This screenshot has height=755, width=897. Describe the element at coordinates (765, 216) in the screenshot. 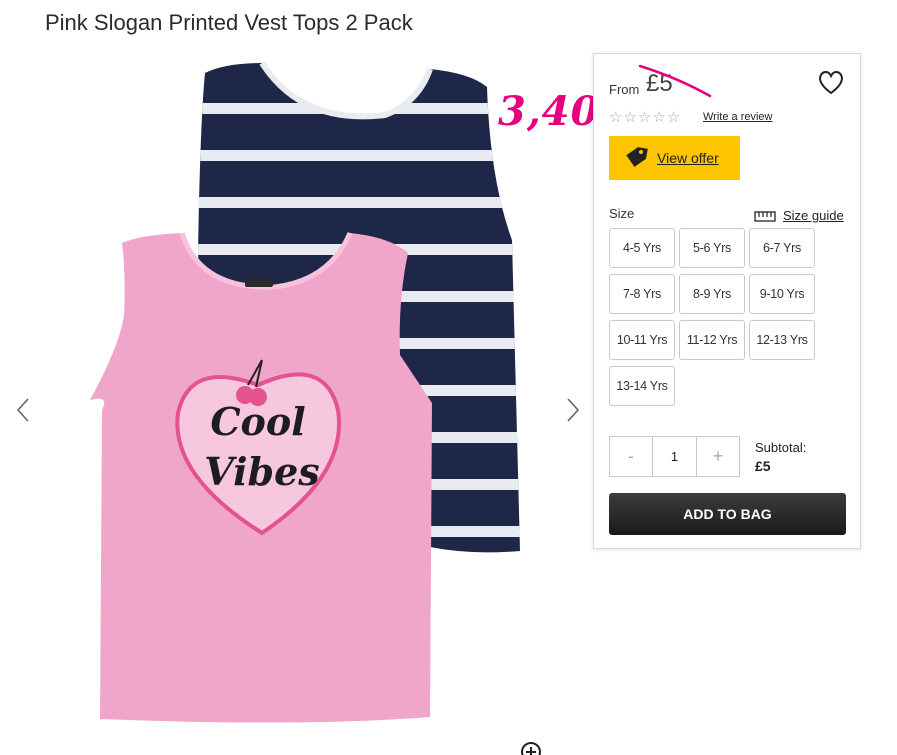

I see `ruler-icon` at that location.